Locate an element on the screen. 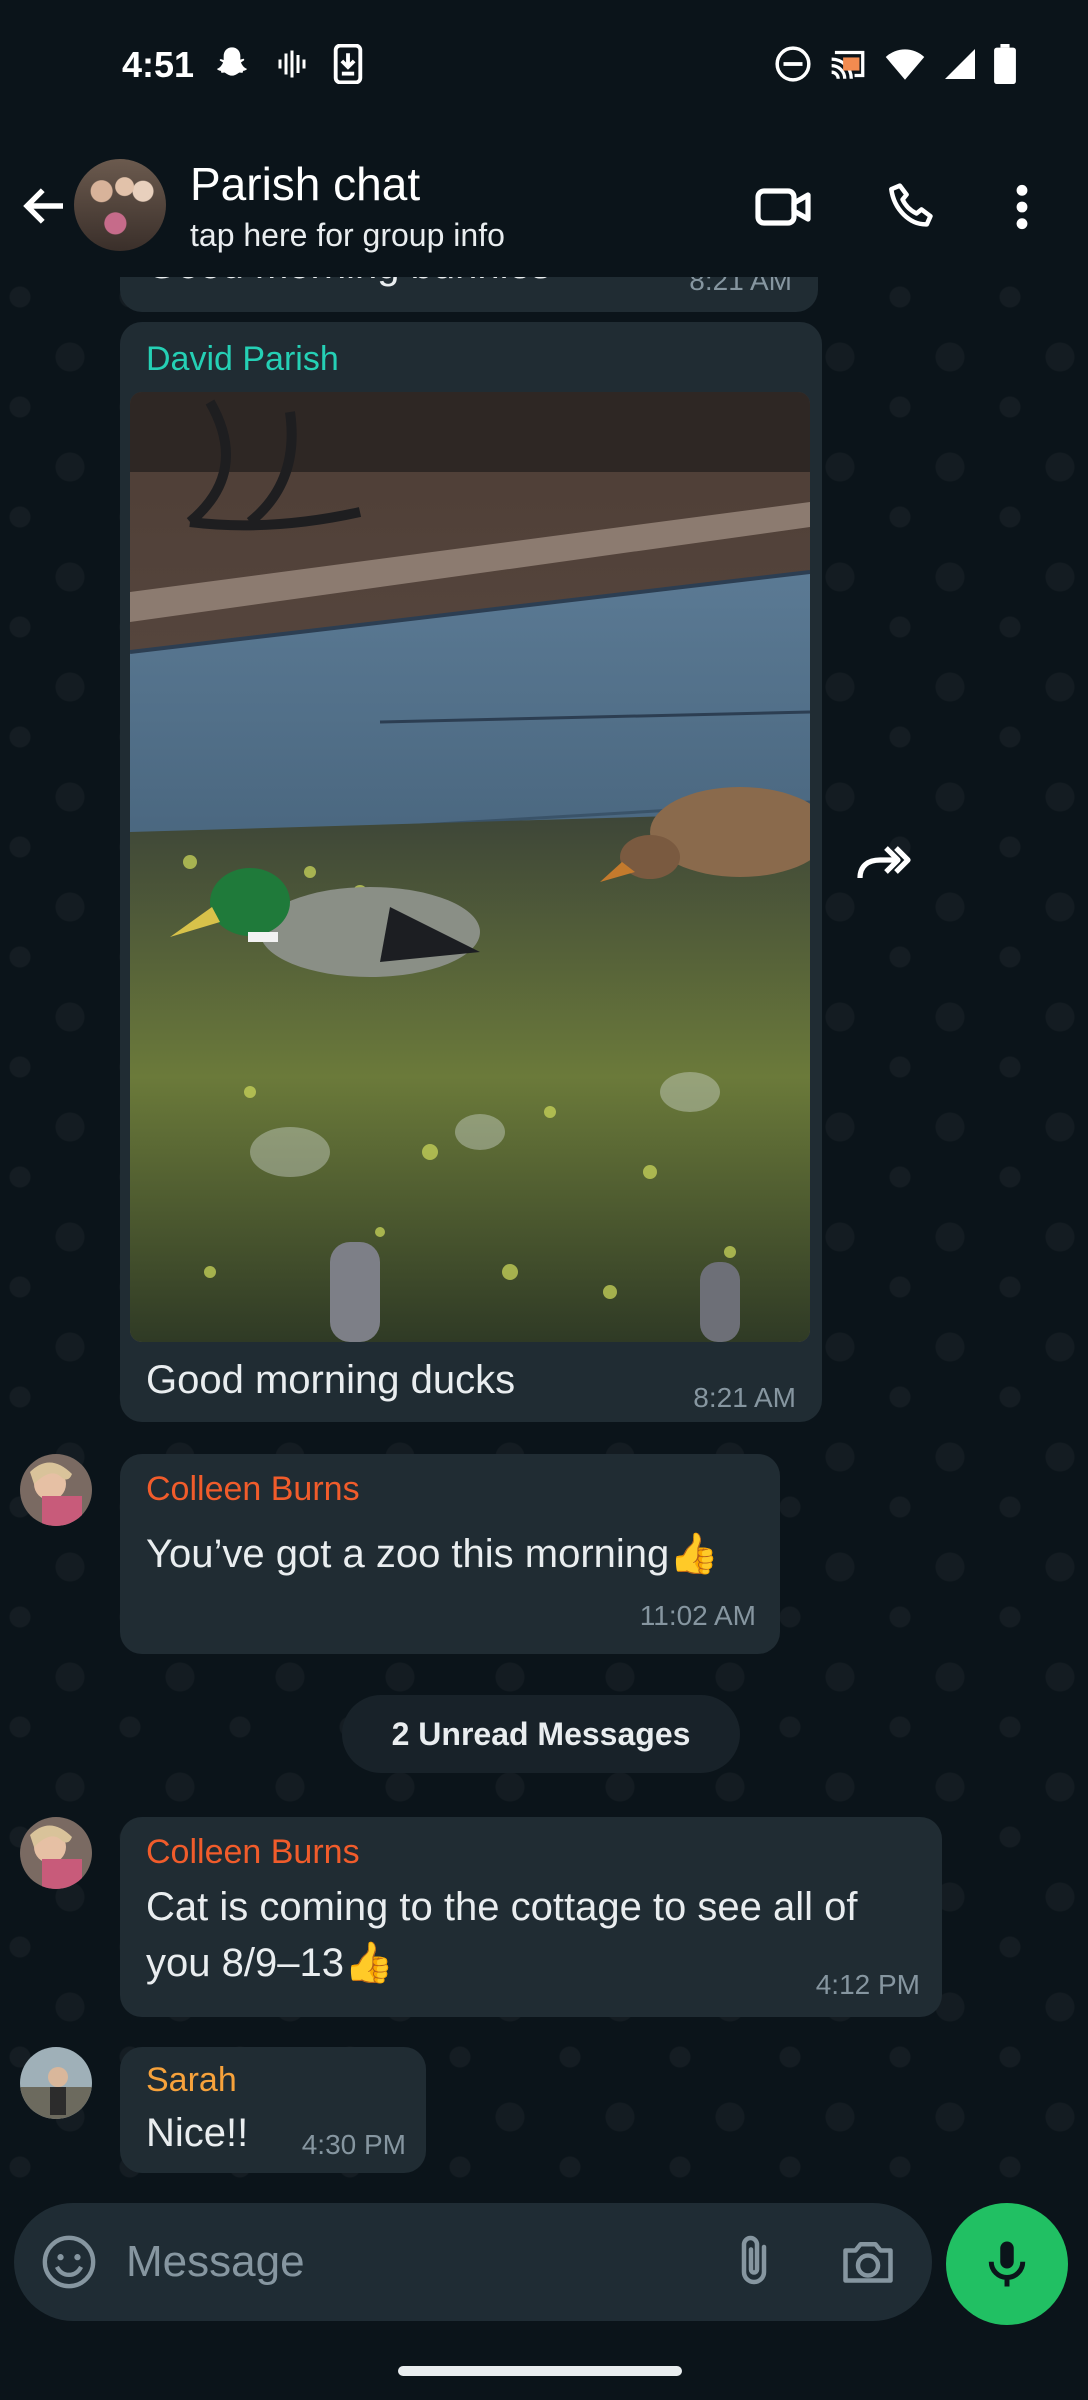 The height and width of the screenshot is (2400, 1088). more-options-button is located at coordinates (1022, 207).